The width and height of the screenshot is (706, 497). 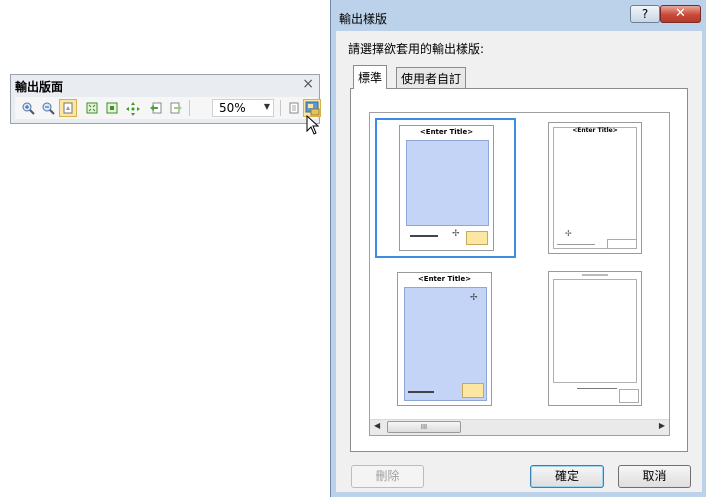 I want to click on scroll-right-icon: ▶, so click(x=662, y=425).